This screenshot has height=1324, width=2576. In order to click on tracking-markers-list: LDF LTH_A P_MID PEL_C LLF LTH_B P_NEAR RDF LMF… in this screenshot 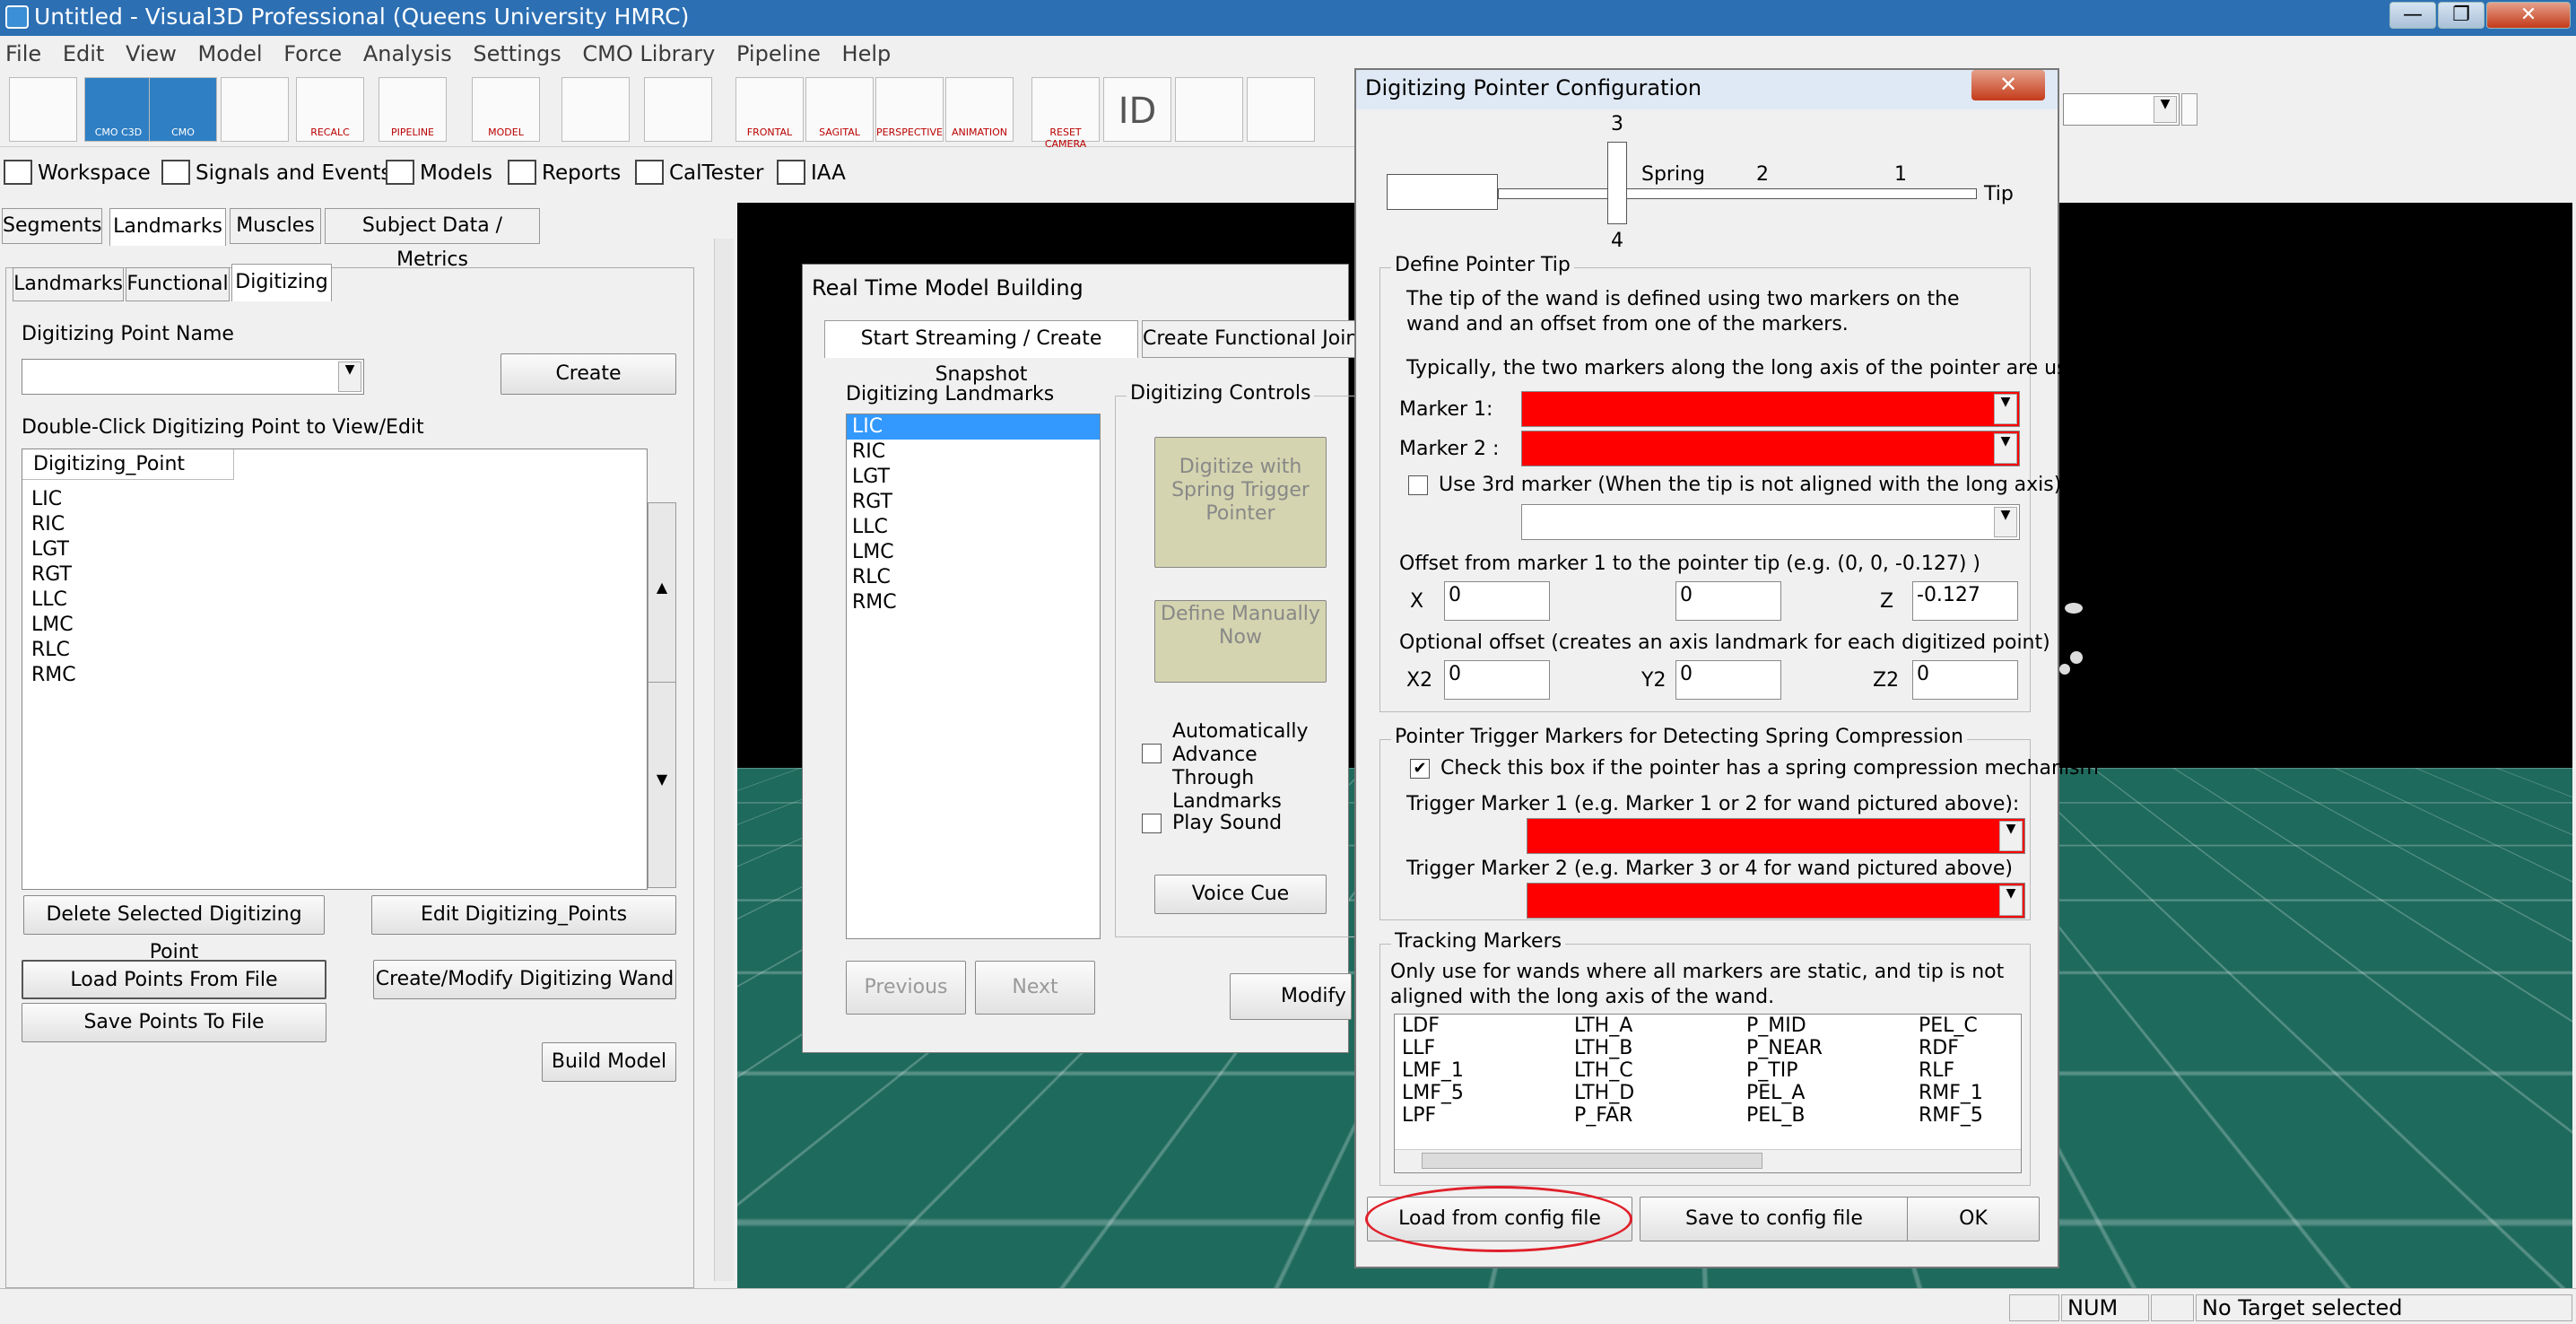, I will do `click(1708, 1093)`.